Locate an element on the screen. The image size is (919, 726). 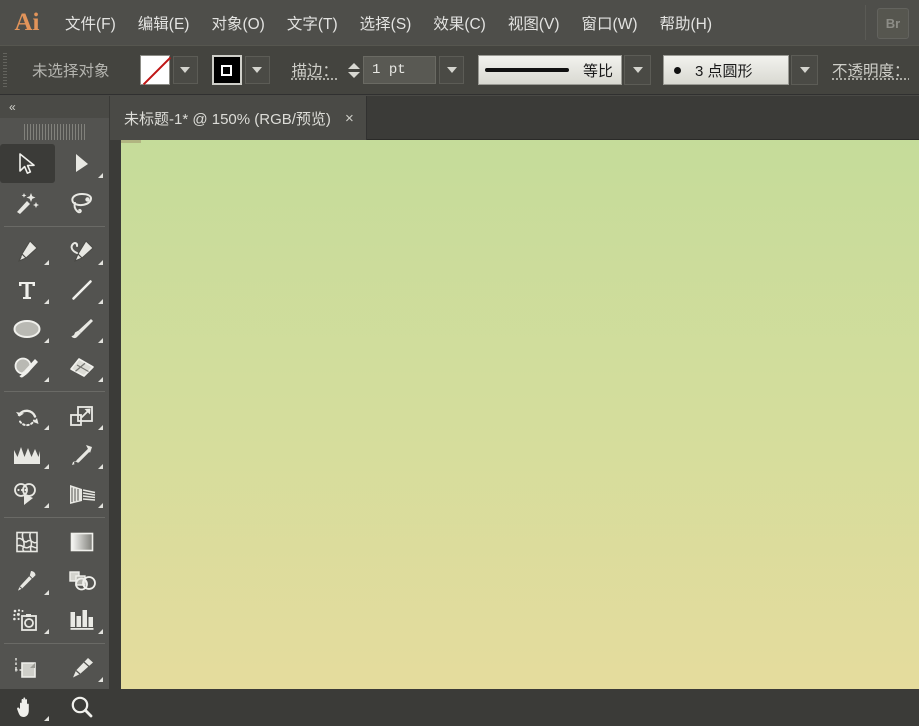
brush-preview-icon is located at coordinates (678, 70).